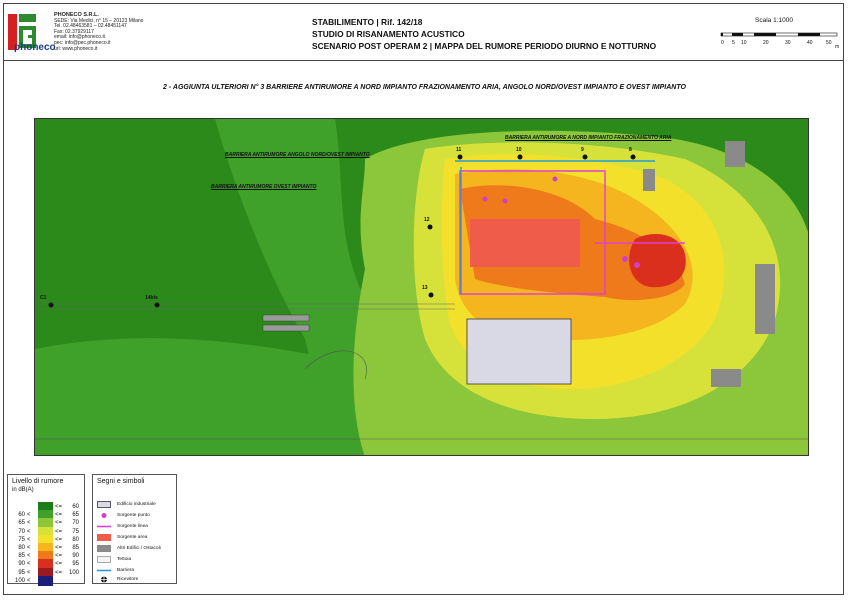 This screenshot has height=600, width=849. I want to click on legend-item-receiver: Ricevitore, so click(137, 579).